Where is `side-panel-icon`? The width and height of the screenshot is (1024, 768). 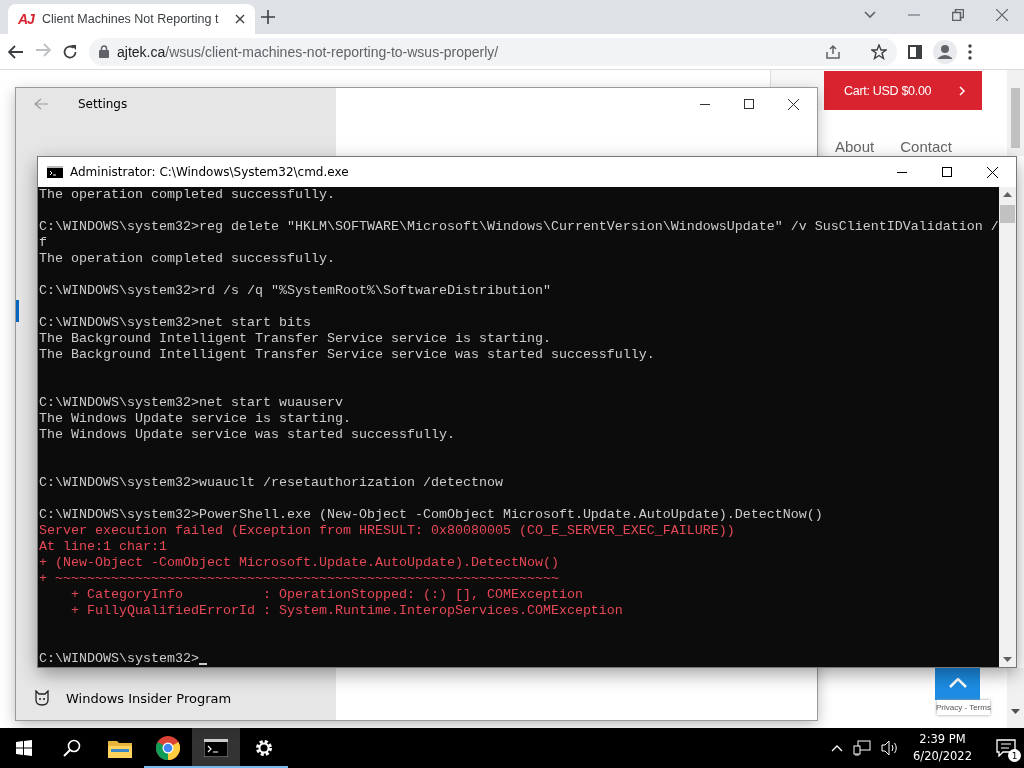
side-panel-icon is located at coordinates (915, 51).